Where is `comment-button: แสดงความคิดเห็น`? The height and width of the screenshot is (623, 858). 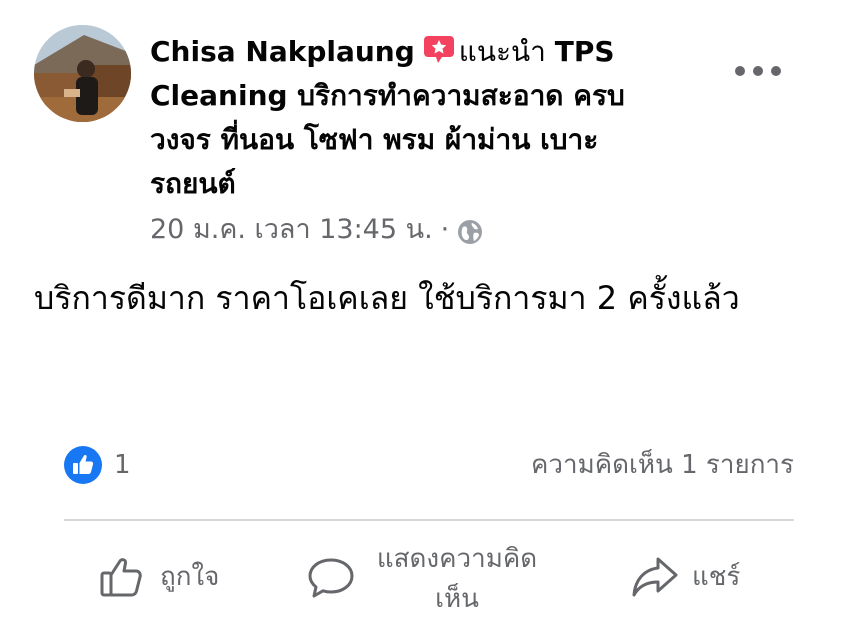
comment-button: แสดงความคิดเห็น is located at coordinates (426, 579).